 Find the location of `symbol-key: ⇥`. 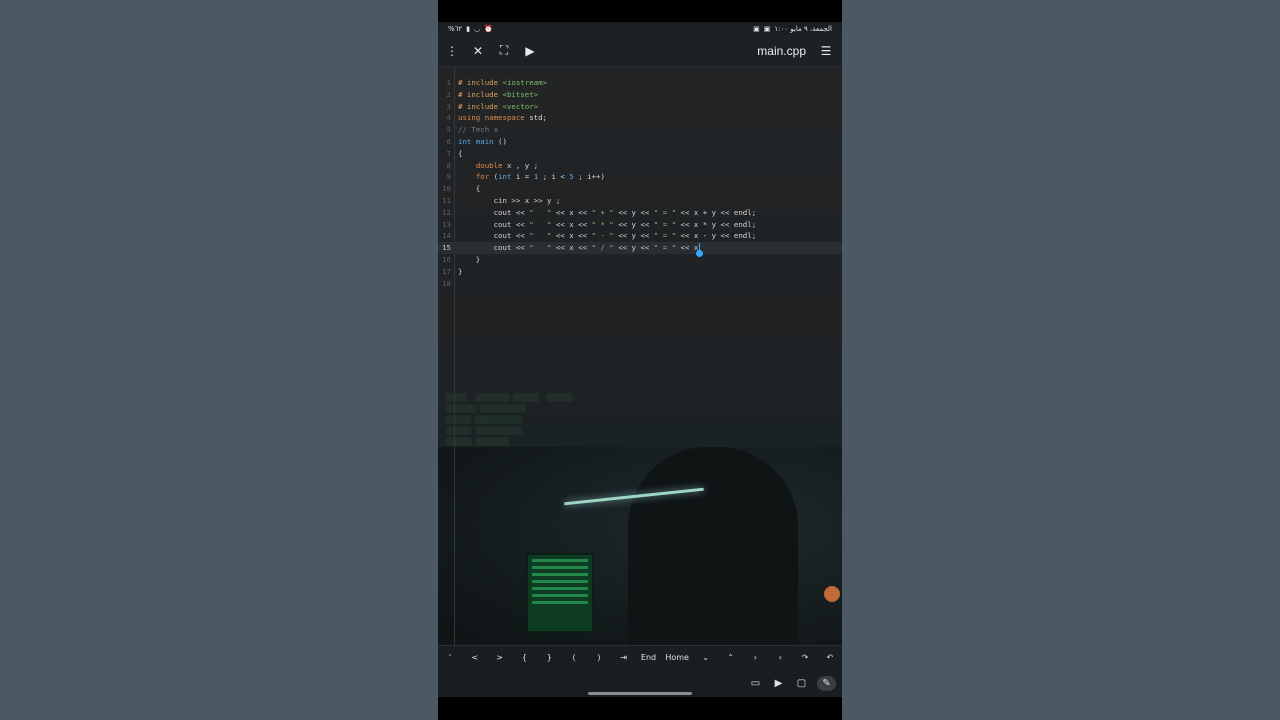

symbol-key: ⇥ is located at coordinates (624, 657).